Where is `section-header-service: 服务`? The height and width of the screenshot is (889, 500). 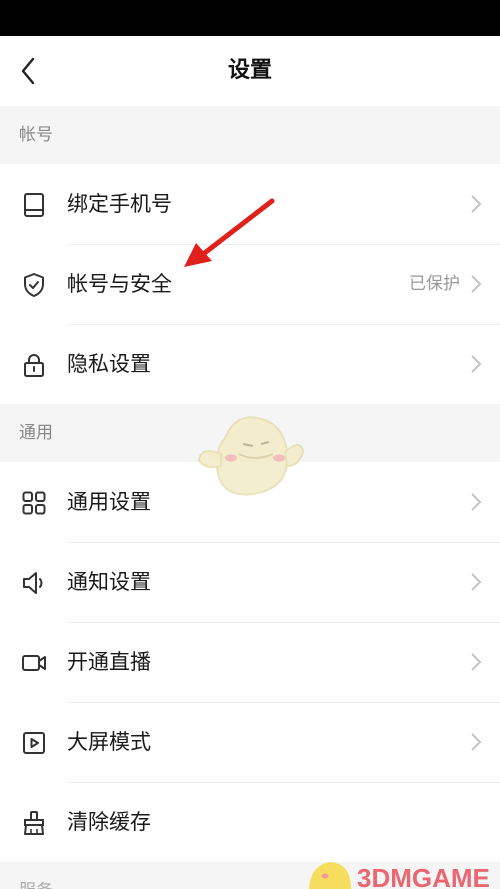
section-header-service: 服务 is located at coordinates (250, 875).